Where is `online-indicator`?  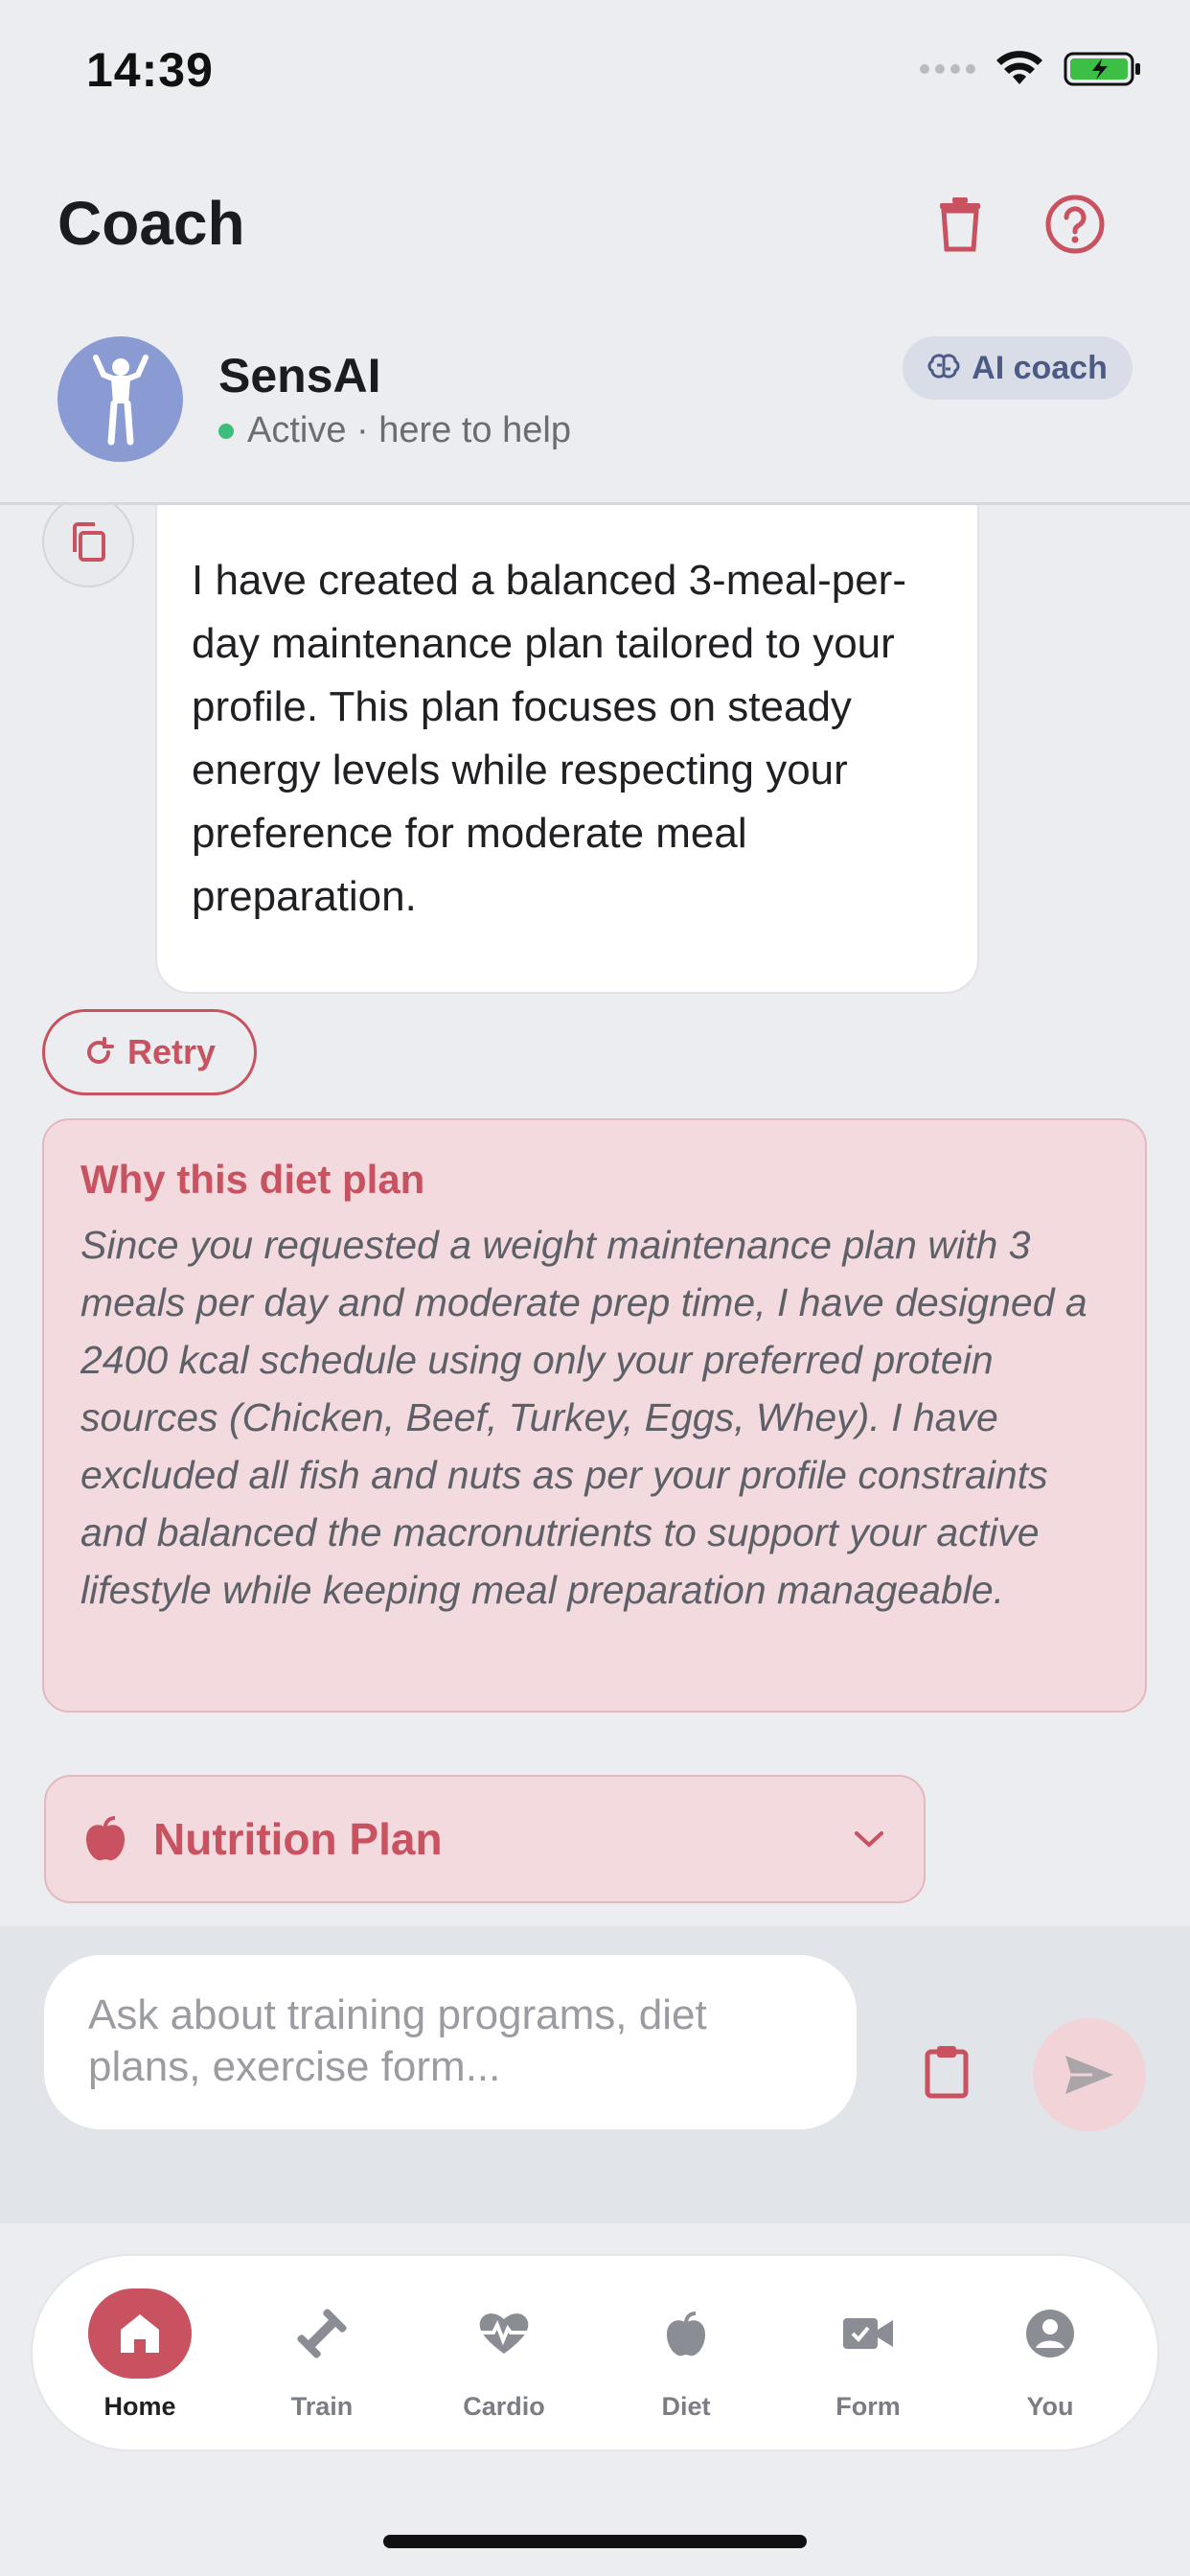
online-indicator is located at coordinates (226, 431).